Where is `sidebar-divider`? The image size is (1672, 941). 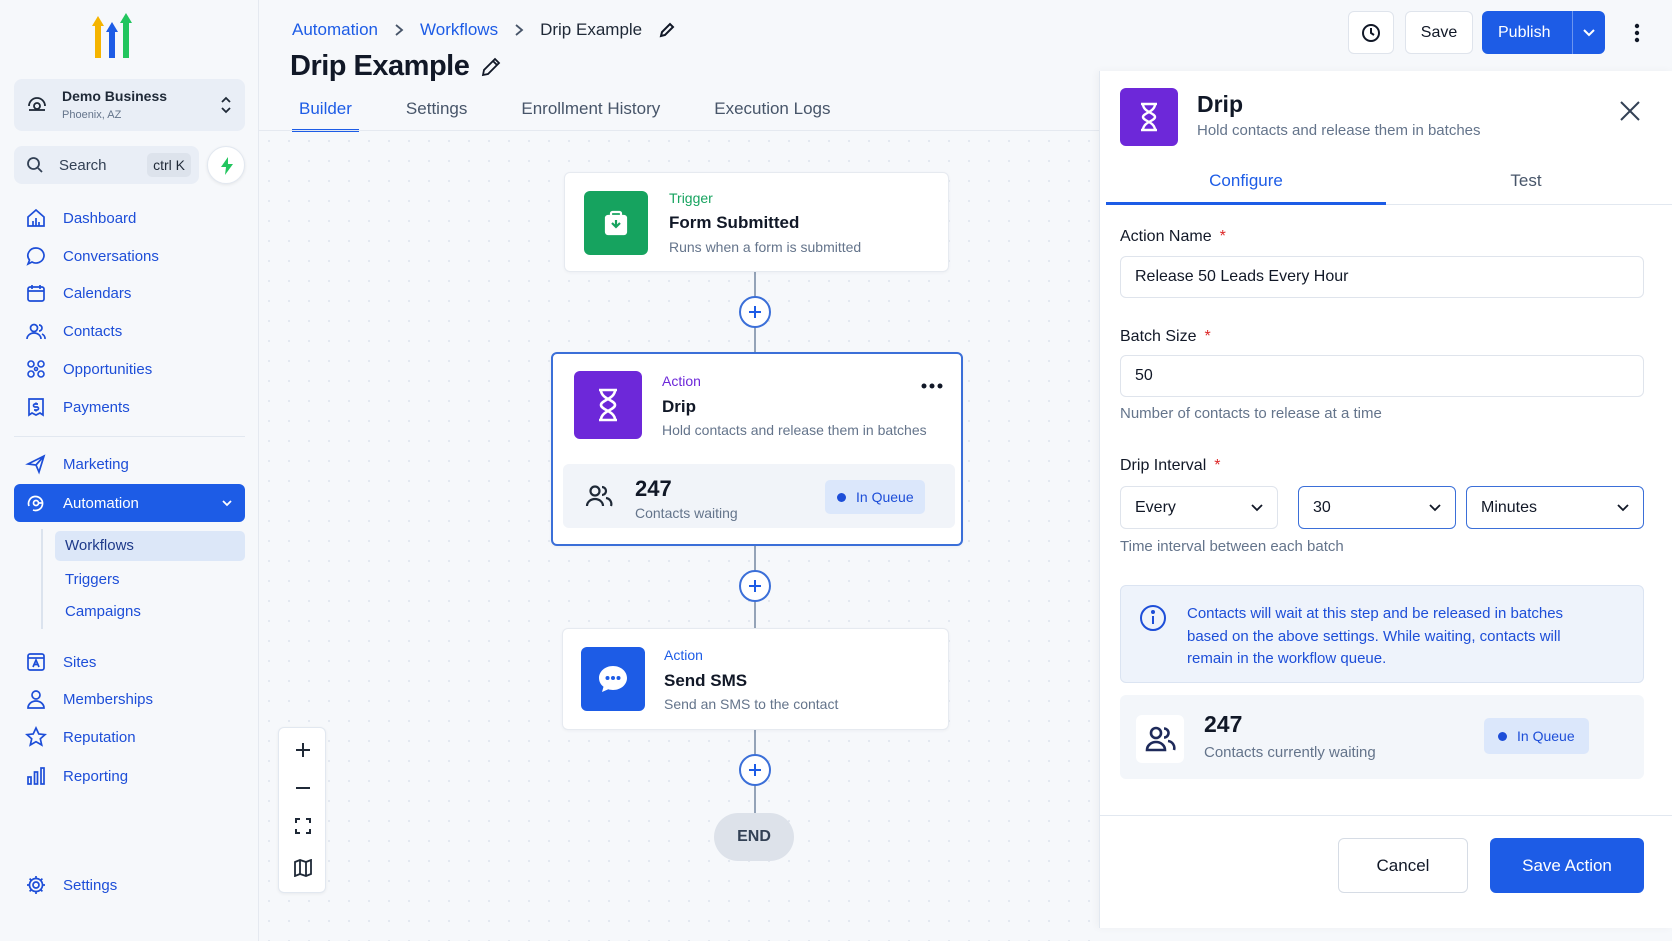 sidebar-divider is located at coordinates (129, 436).